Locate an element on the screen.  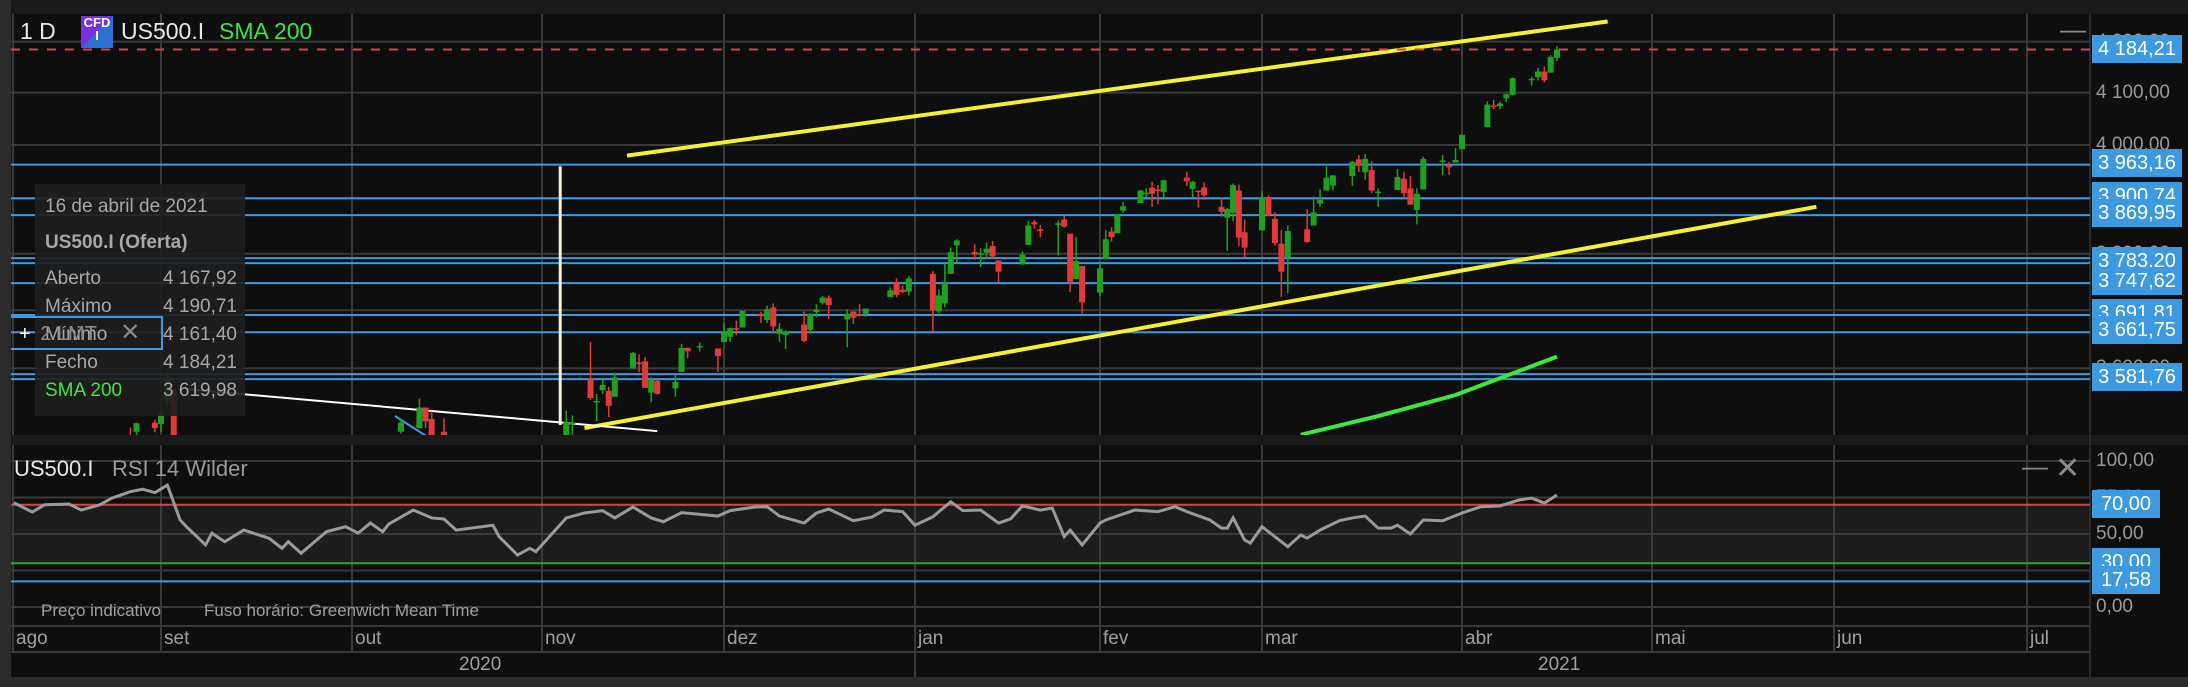
year-label: 2021 is located at coordinates (1559, 664).